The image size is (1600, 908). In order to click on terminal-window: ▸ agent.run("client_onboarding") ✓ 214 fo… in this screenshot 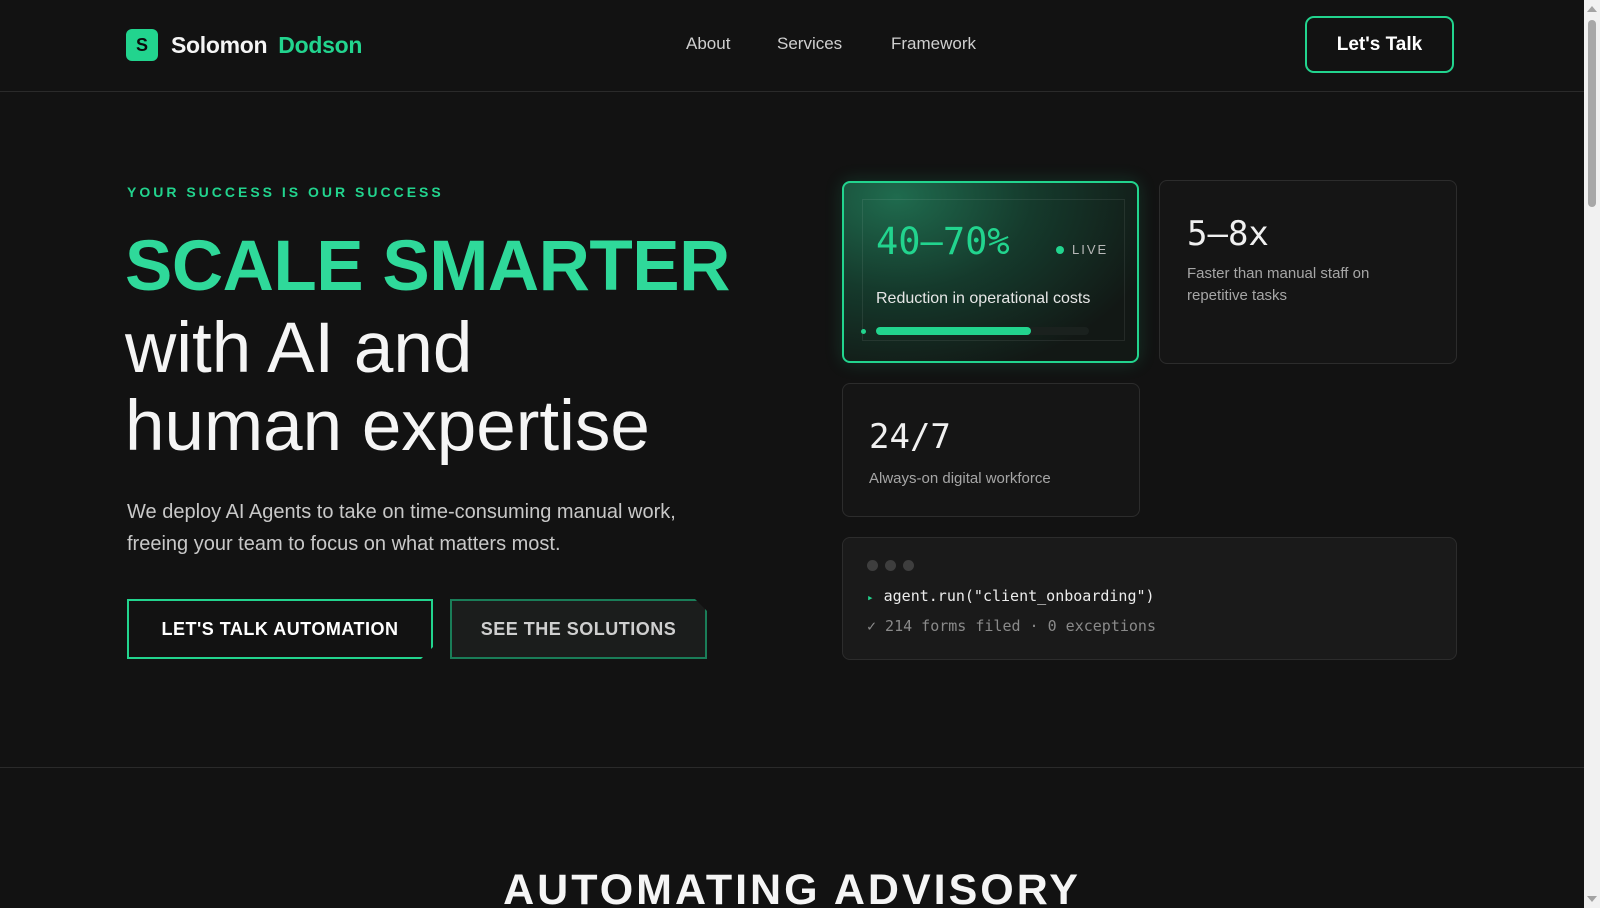, I will do `click(1149, 598)`.